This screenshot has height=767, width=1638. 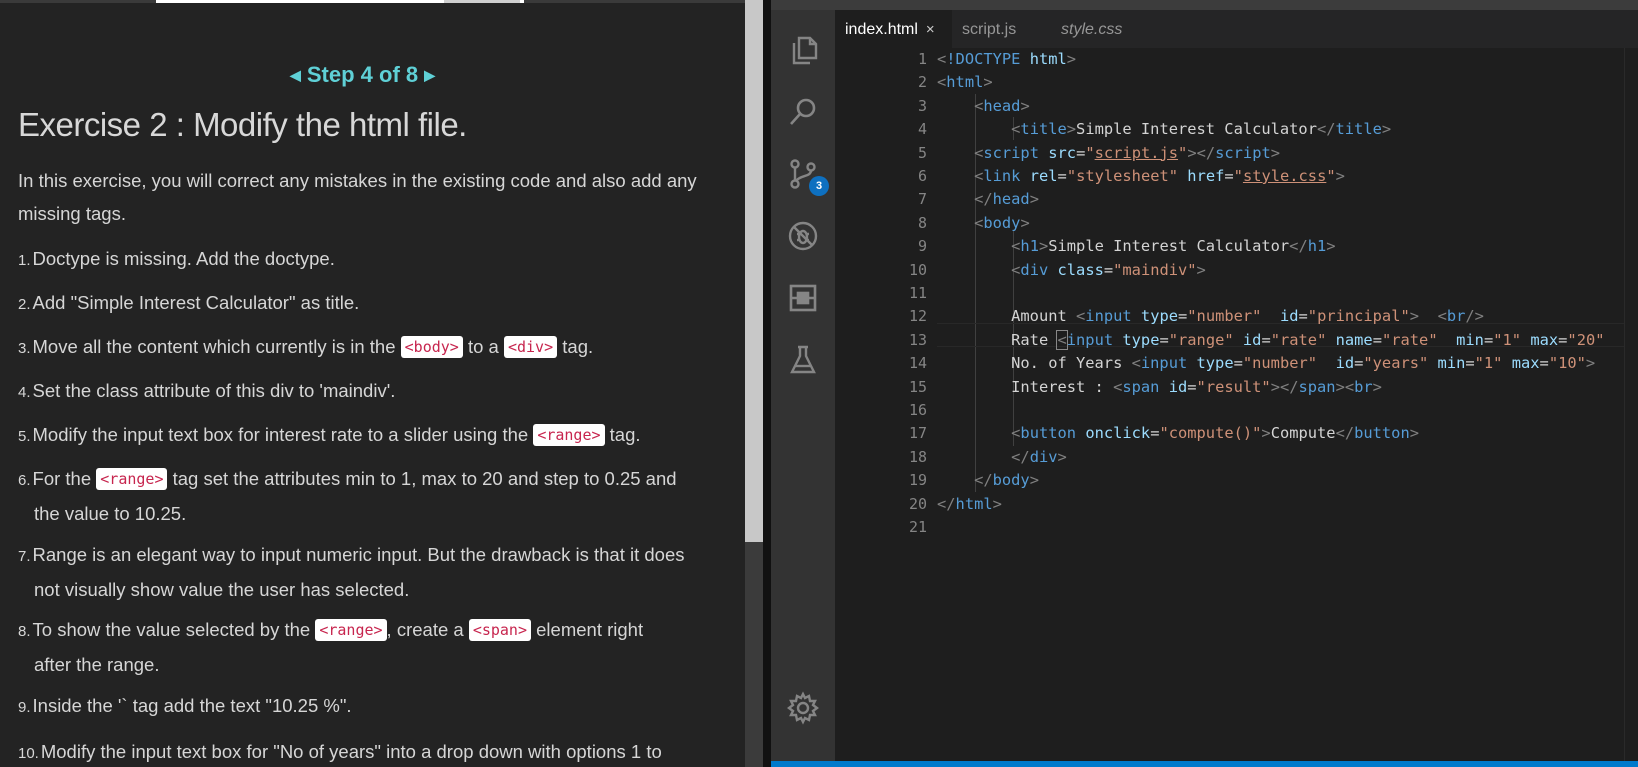 I want to click on code-div: <div>, so click(x=530, y=347).